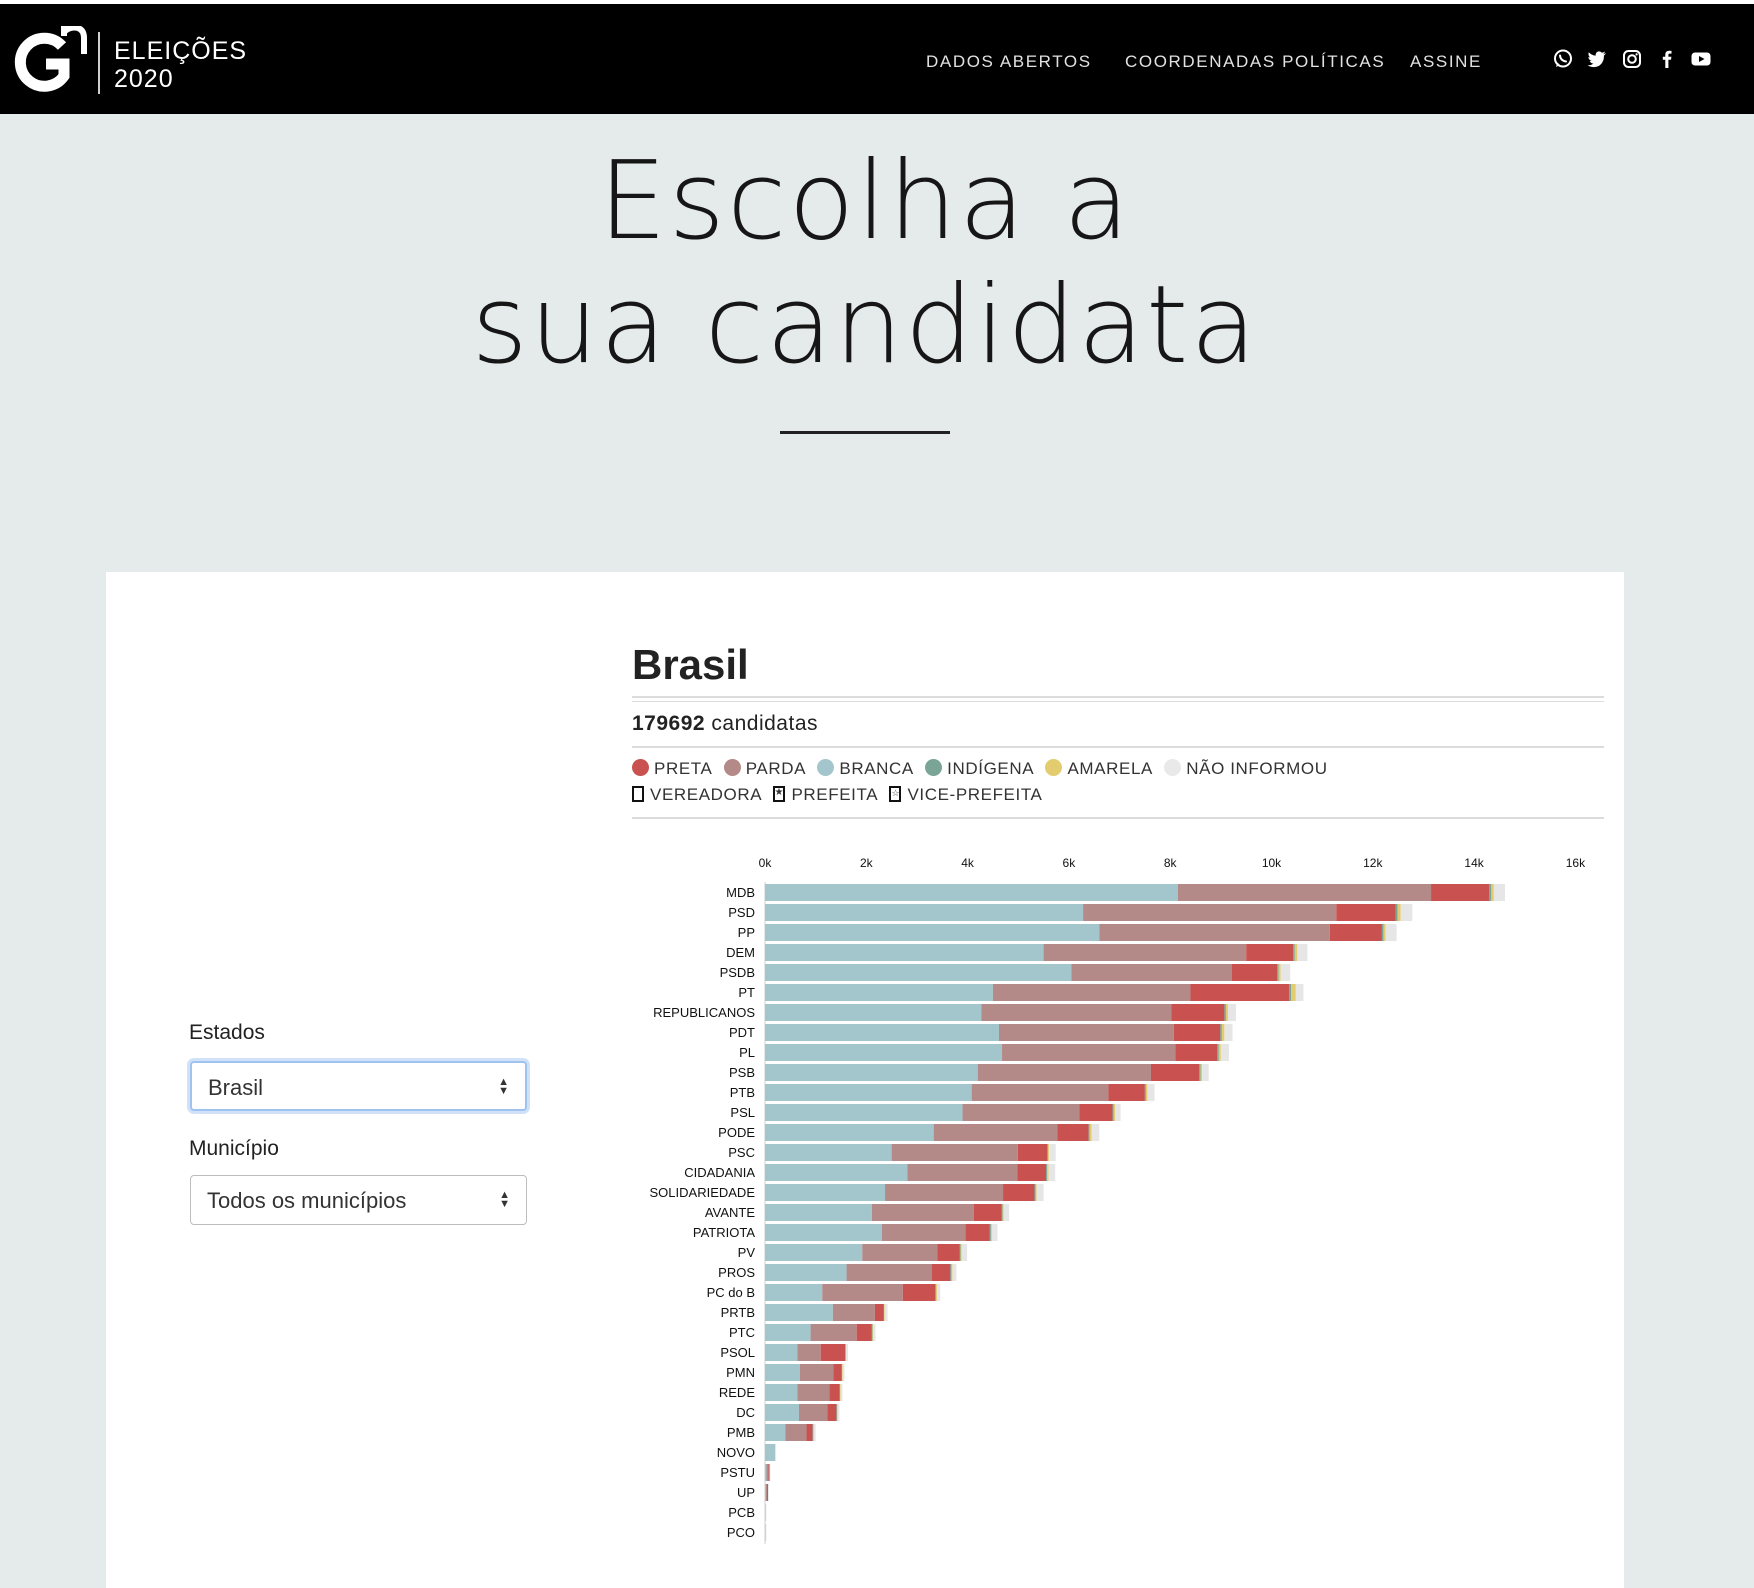 The height and width of the screenshot is (1588, 1754). I want to click on legend-item-vereadora: VEREADORA, so click(697, 795).